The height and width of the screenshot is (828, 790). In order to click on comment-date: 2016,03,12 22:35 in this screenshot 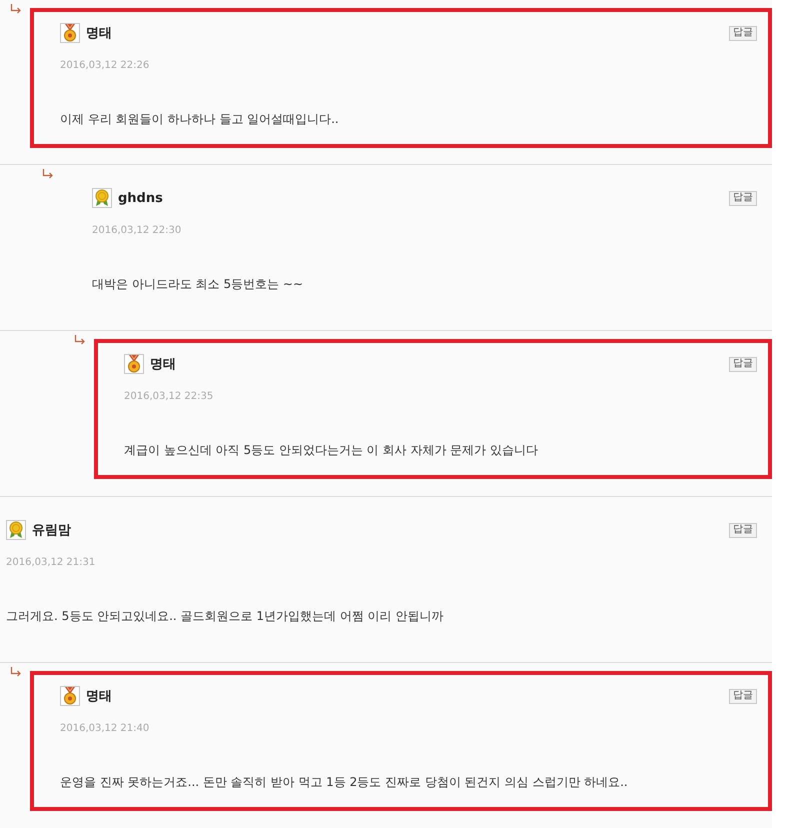, I will do `click(169, 396)`.